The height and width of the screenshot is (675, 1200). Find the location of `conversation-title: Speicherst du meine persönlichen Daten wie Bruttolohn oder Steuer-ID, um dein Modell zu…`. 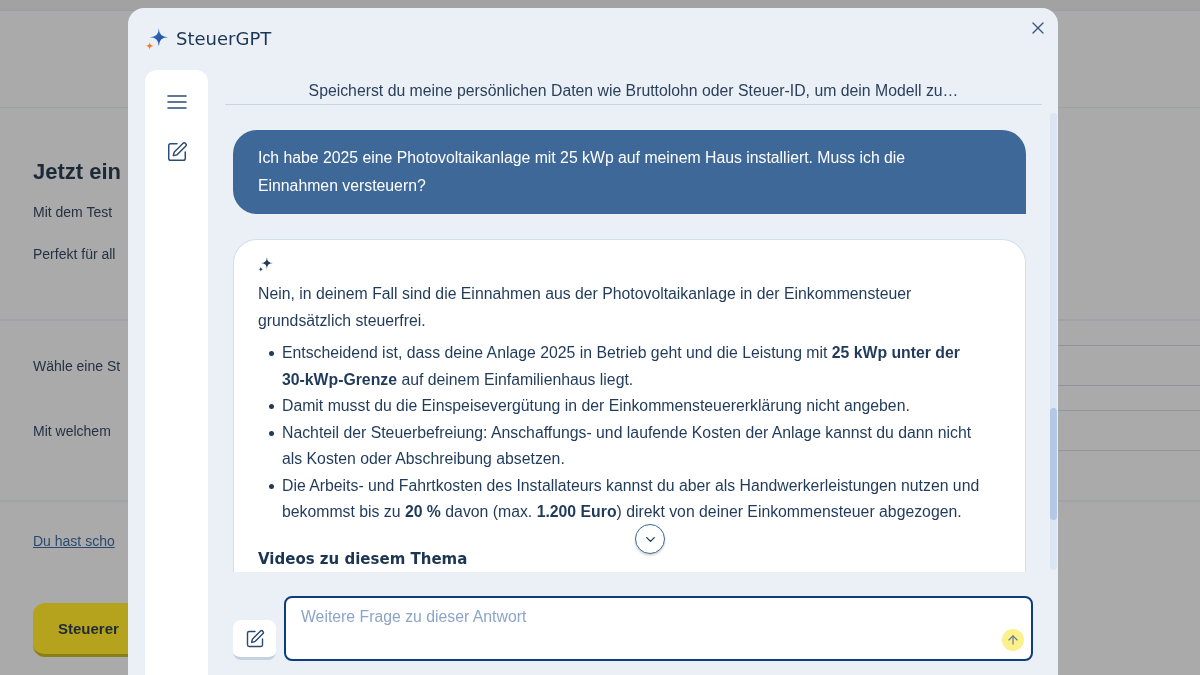

conversation-title: Speicherst du meine persönlichen Daten wie Bruttolohn oder Steuer-ID, um dein Modell zu… is located at coordinates (633, 90).